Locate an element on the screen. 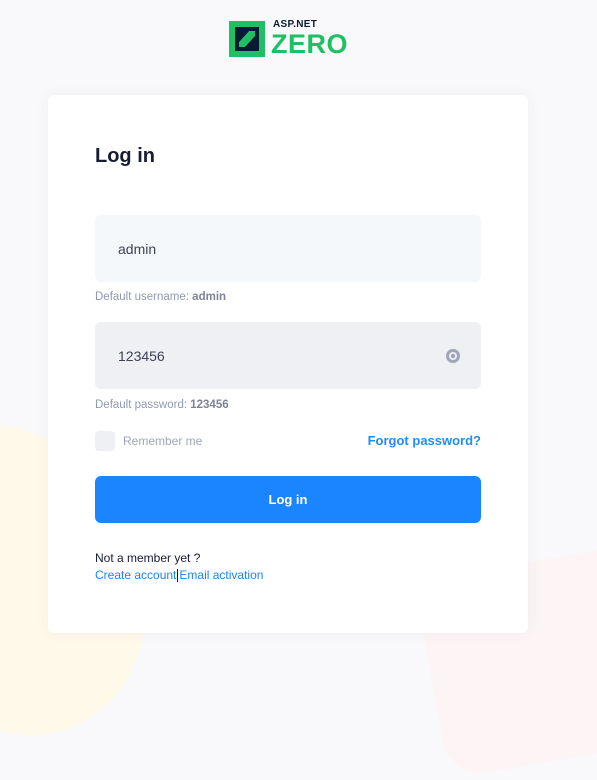 The width and height of the screenshot is (597, 780). not-member-text: Not a member yet ? is located at coordinates (148, 558).